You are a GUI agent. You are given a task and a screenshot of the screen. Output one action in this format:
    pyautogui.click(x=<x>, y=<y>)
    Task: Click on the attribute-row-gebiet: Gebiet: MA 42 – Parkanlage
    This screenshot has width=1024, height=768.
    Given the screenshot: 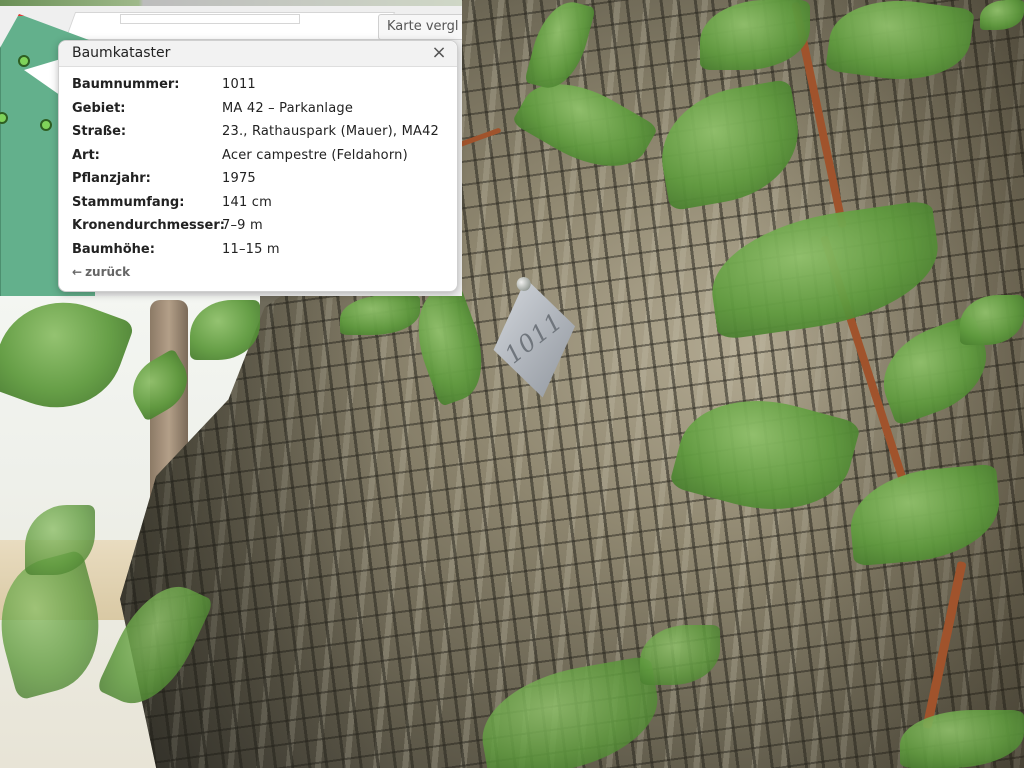 What is the action you would take?
    pyautogui.click(x=262, y=109)
    